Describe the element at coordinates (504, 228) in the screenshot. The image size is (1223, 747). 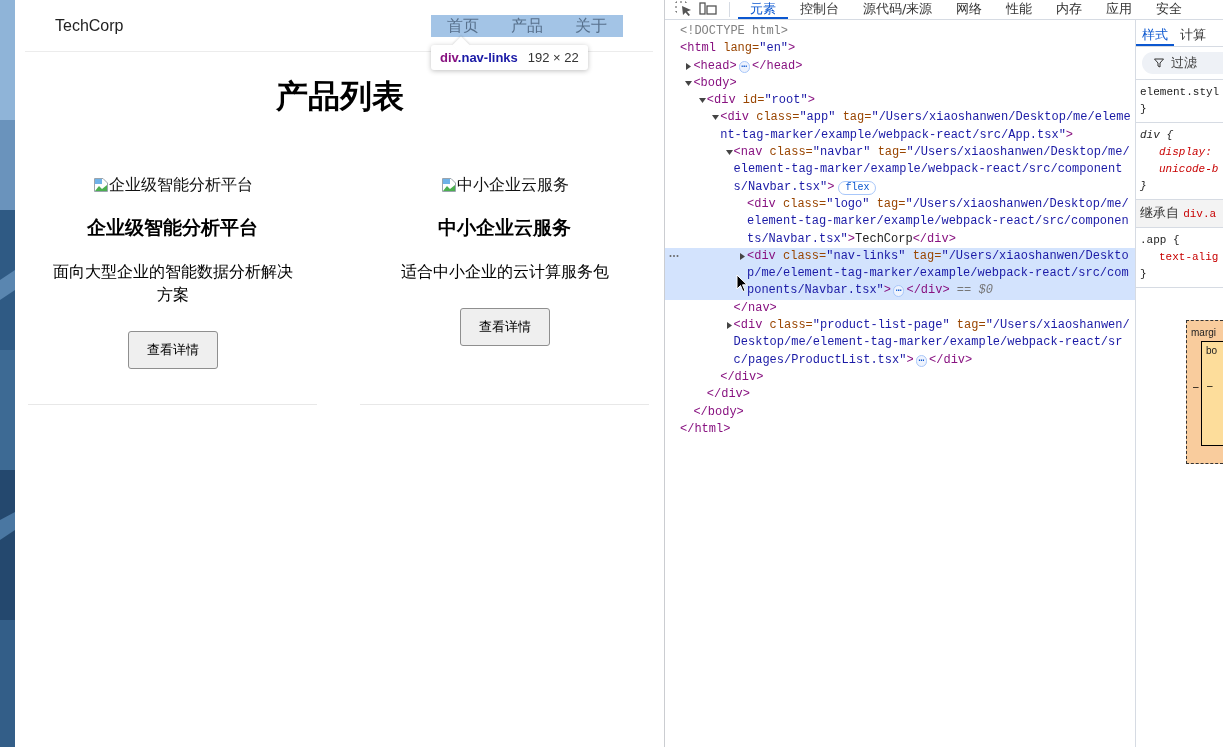
I see `product-name: 中小企业云服务` at that location.